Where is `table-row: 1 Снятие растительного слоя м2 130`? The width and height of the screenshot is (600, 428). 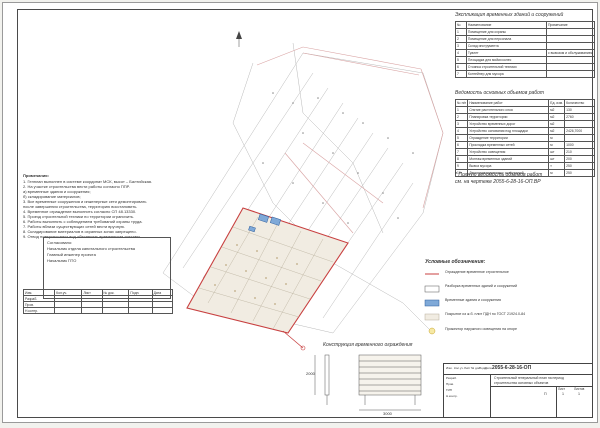 table-row: 1 Снятие растительного слоя м2 130 is located at coordinates (524, 110).